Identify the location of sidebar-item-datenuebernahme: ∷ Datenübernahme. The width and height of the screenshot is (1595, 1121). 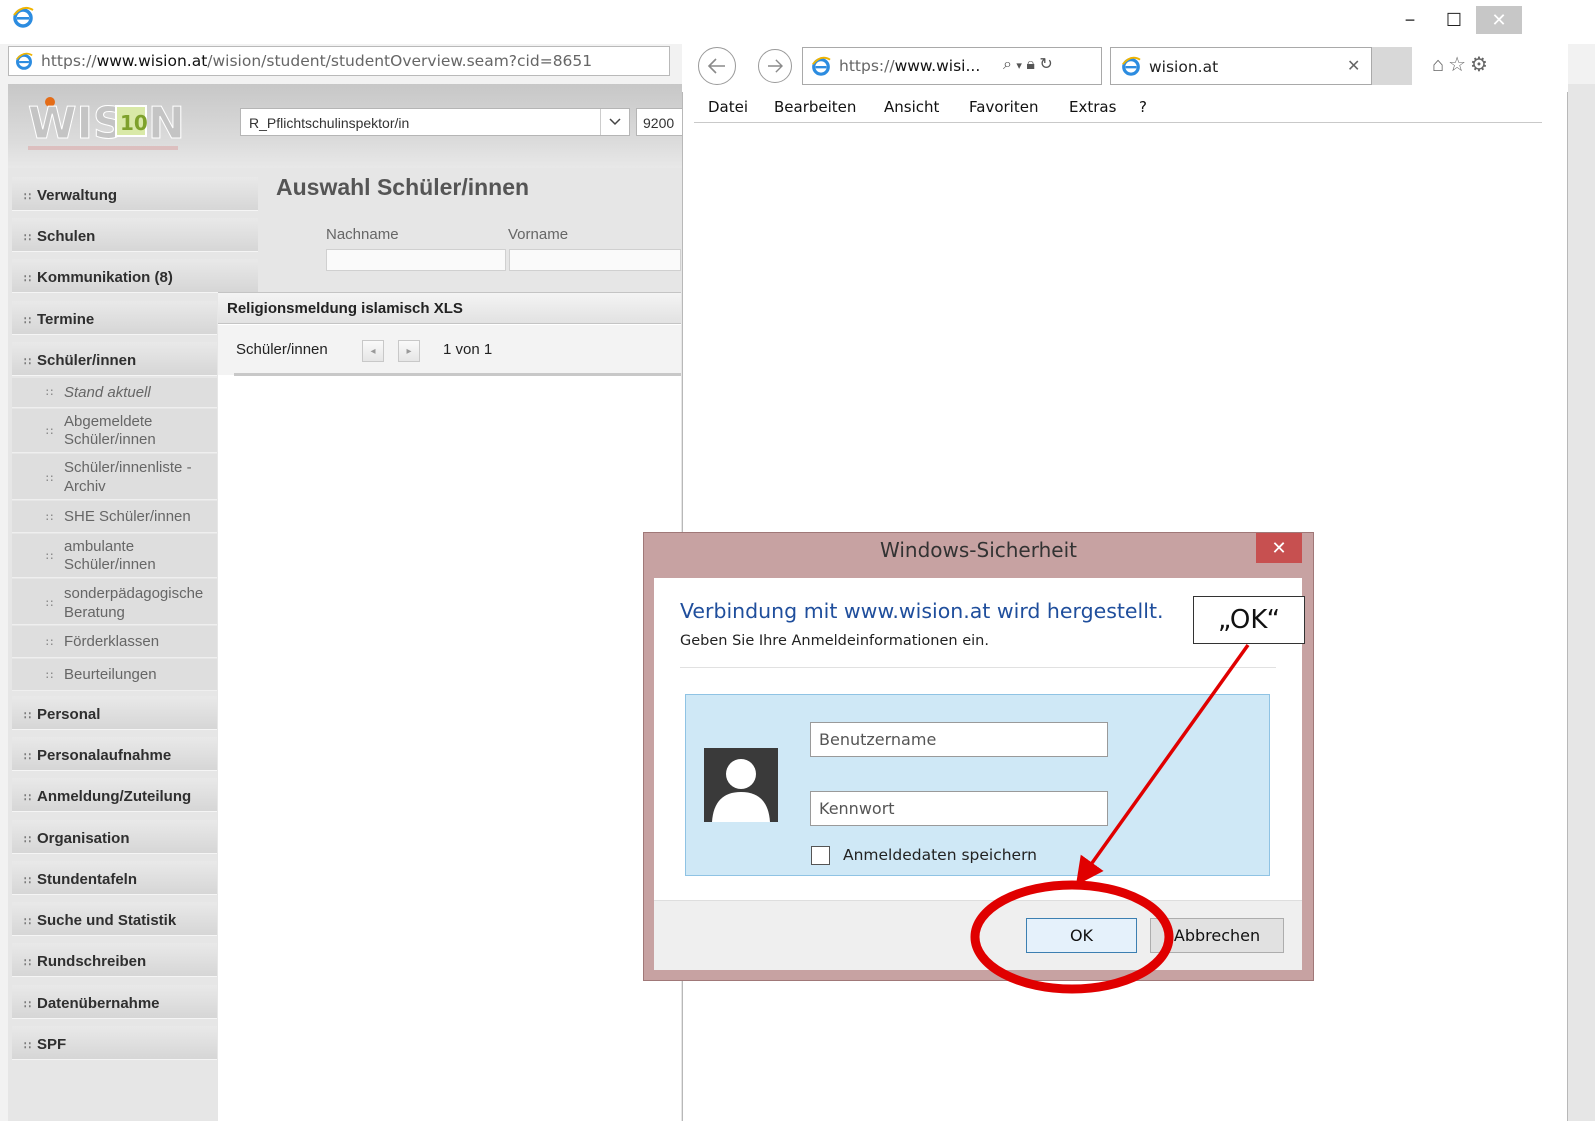
(114, 1002).